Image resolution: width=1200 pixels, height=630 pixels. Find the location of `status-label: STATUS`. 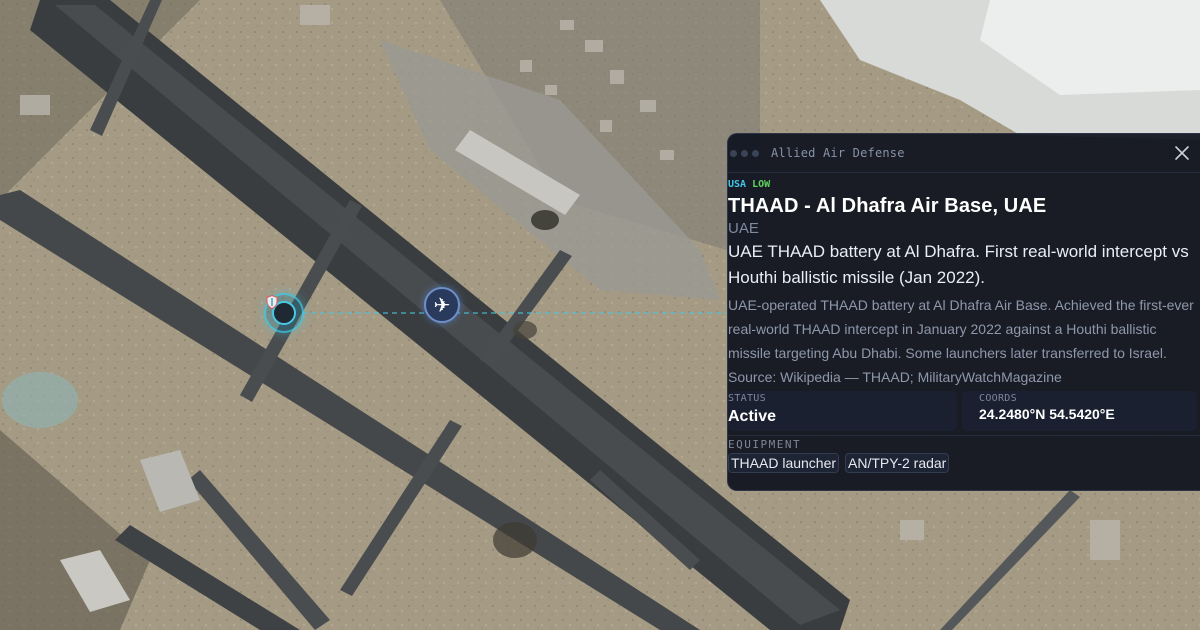

status-label: STATUS is located at coordinates (747, 398).